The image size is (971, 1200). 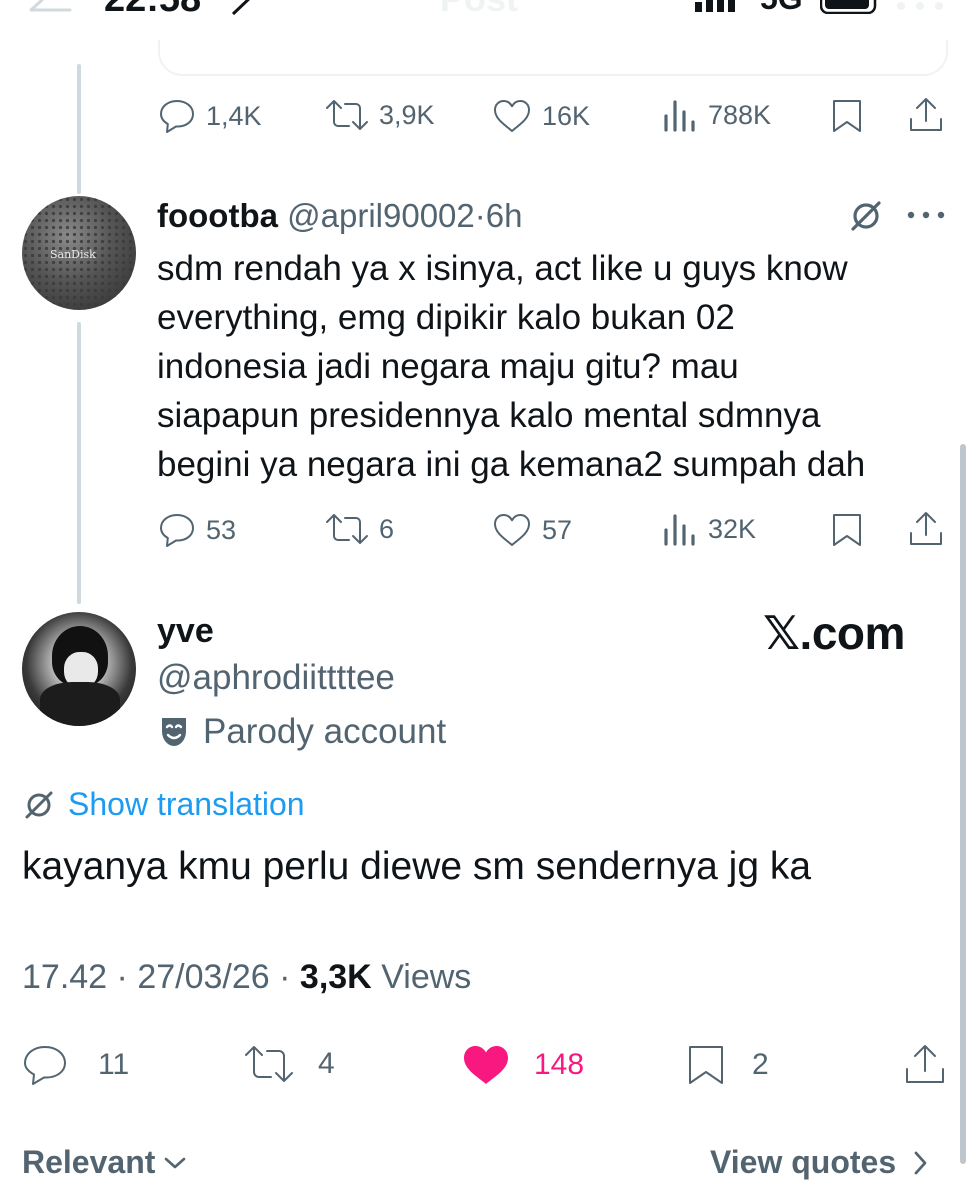 What do you see at coordinates (760, 1064) in the screenshot?
I see `bookmark-count: 2` at bounding box center [760, 1064].